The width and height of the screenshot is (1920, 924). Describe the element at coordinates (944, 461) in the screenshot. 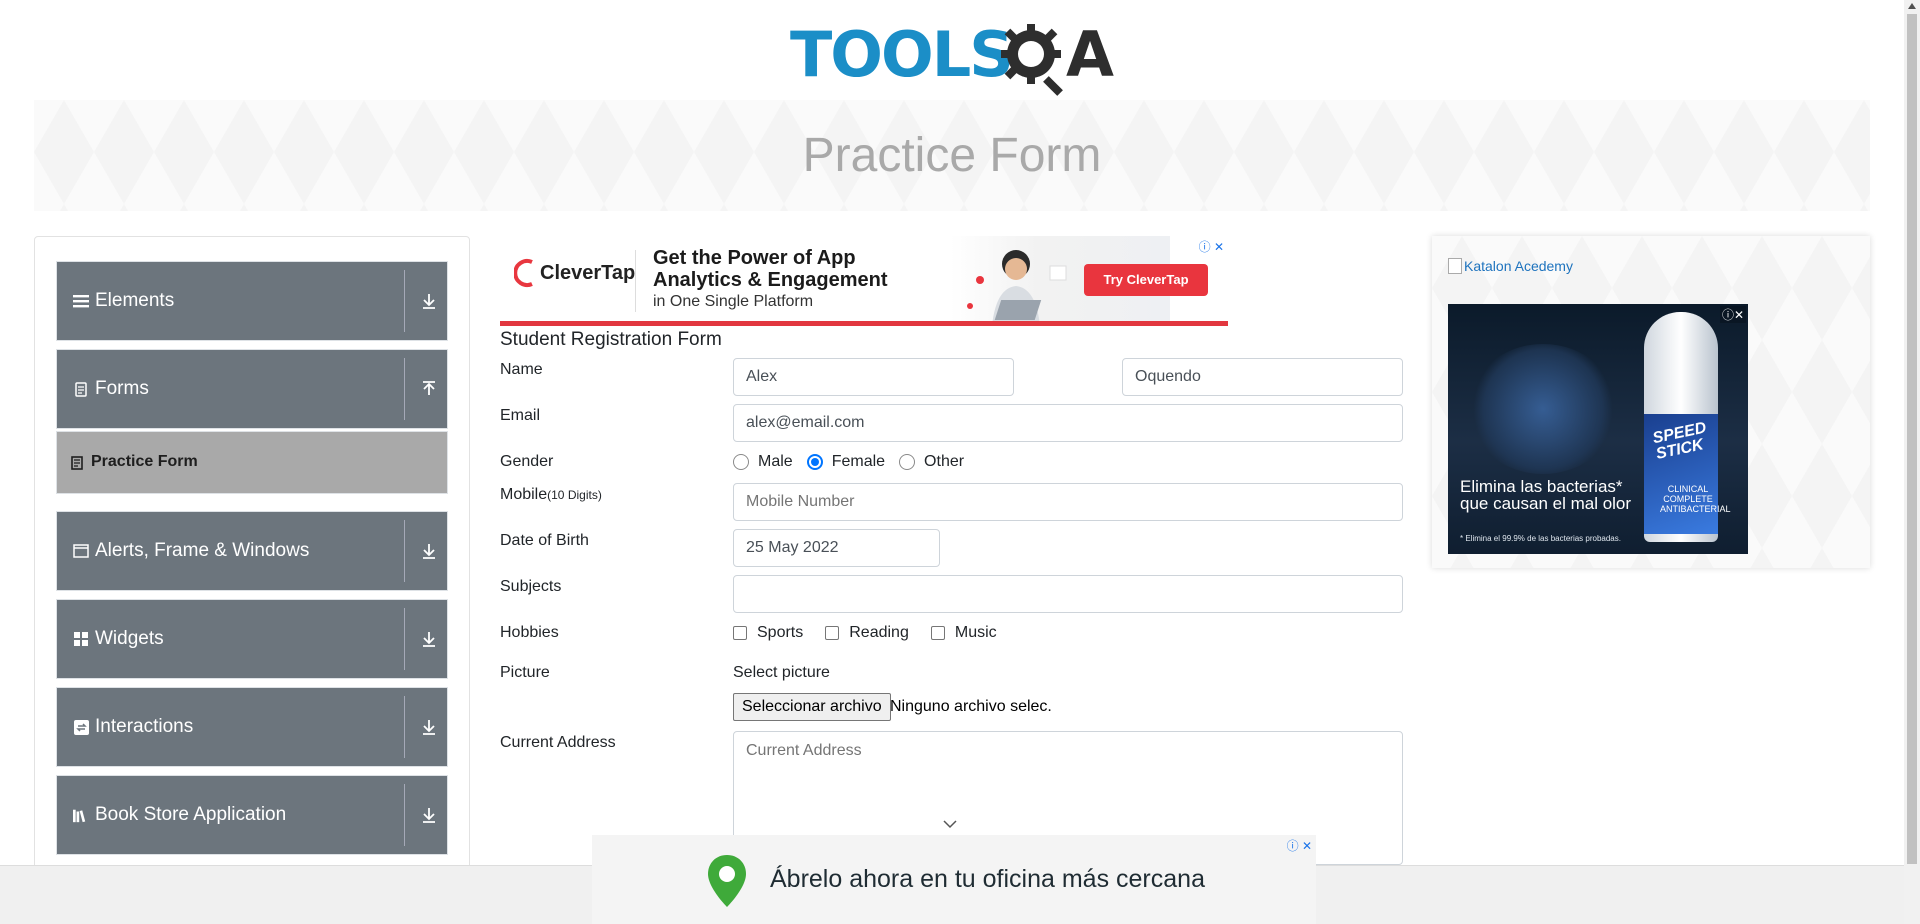

I see `option-label: Other` at that location.